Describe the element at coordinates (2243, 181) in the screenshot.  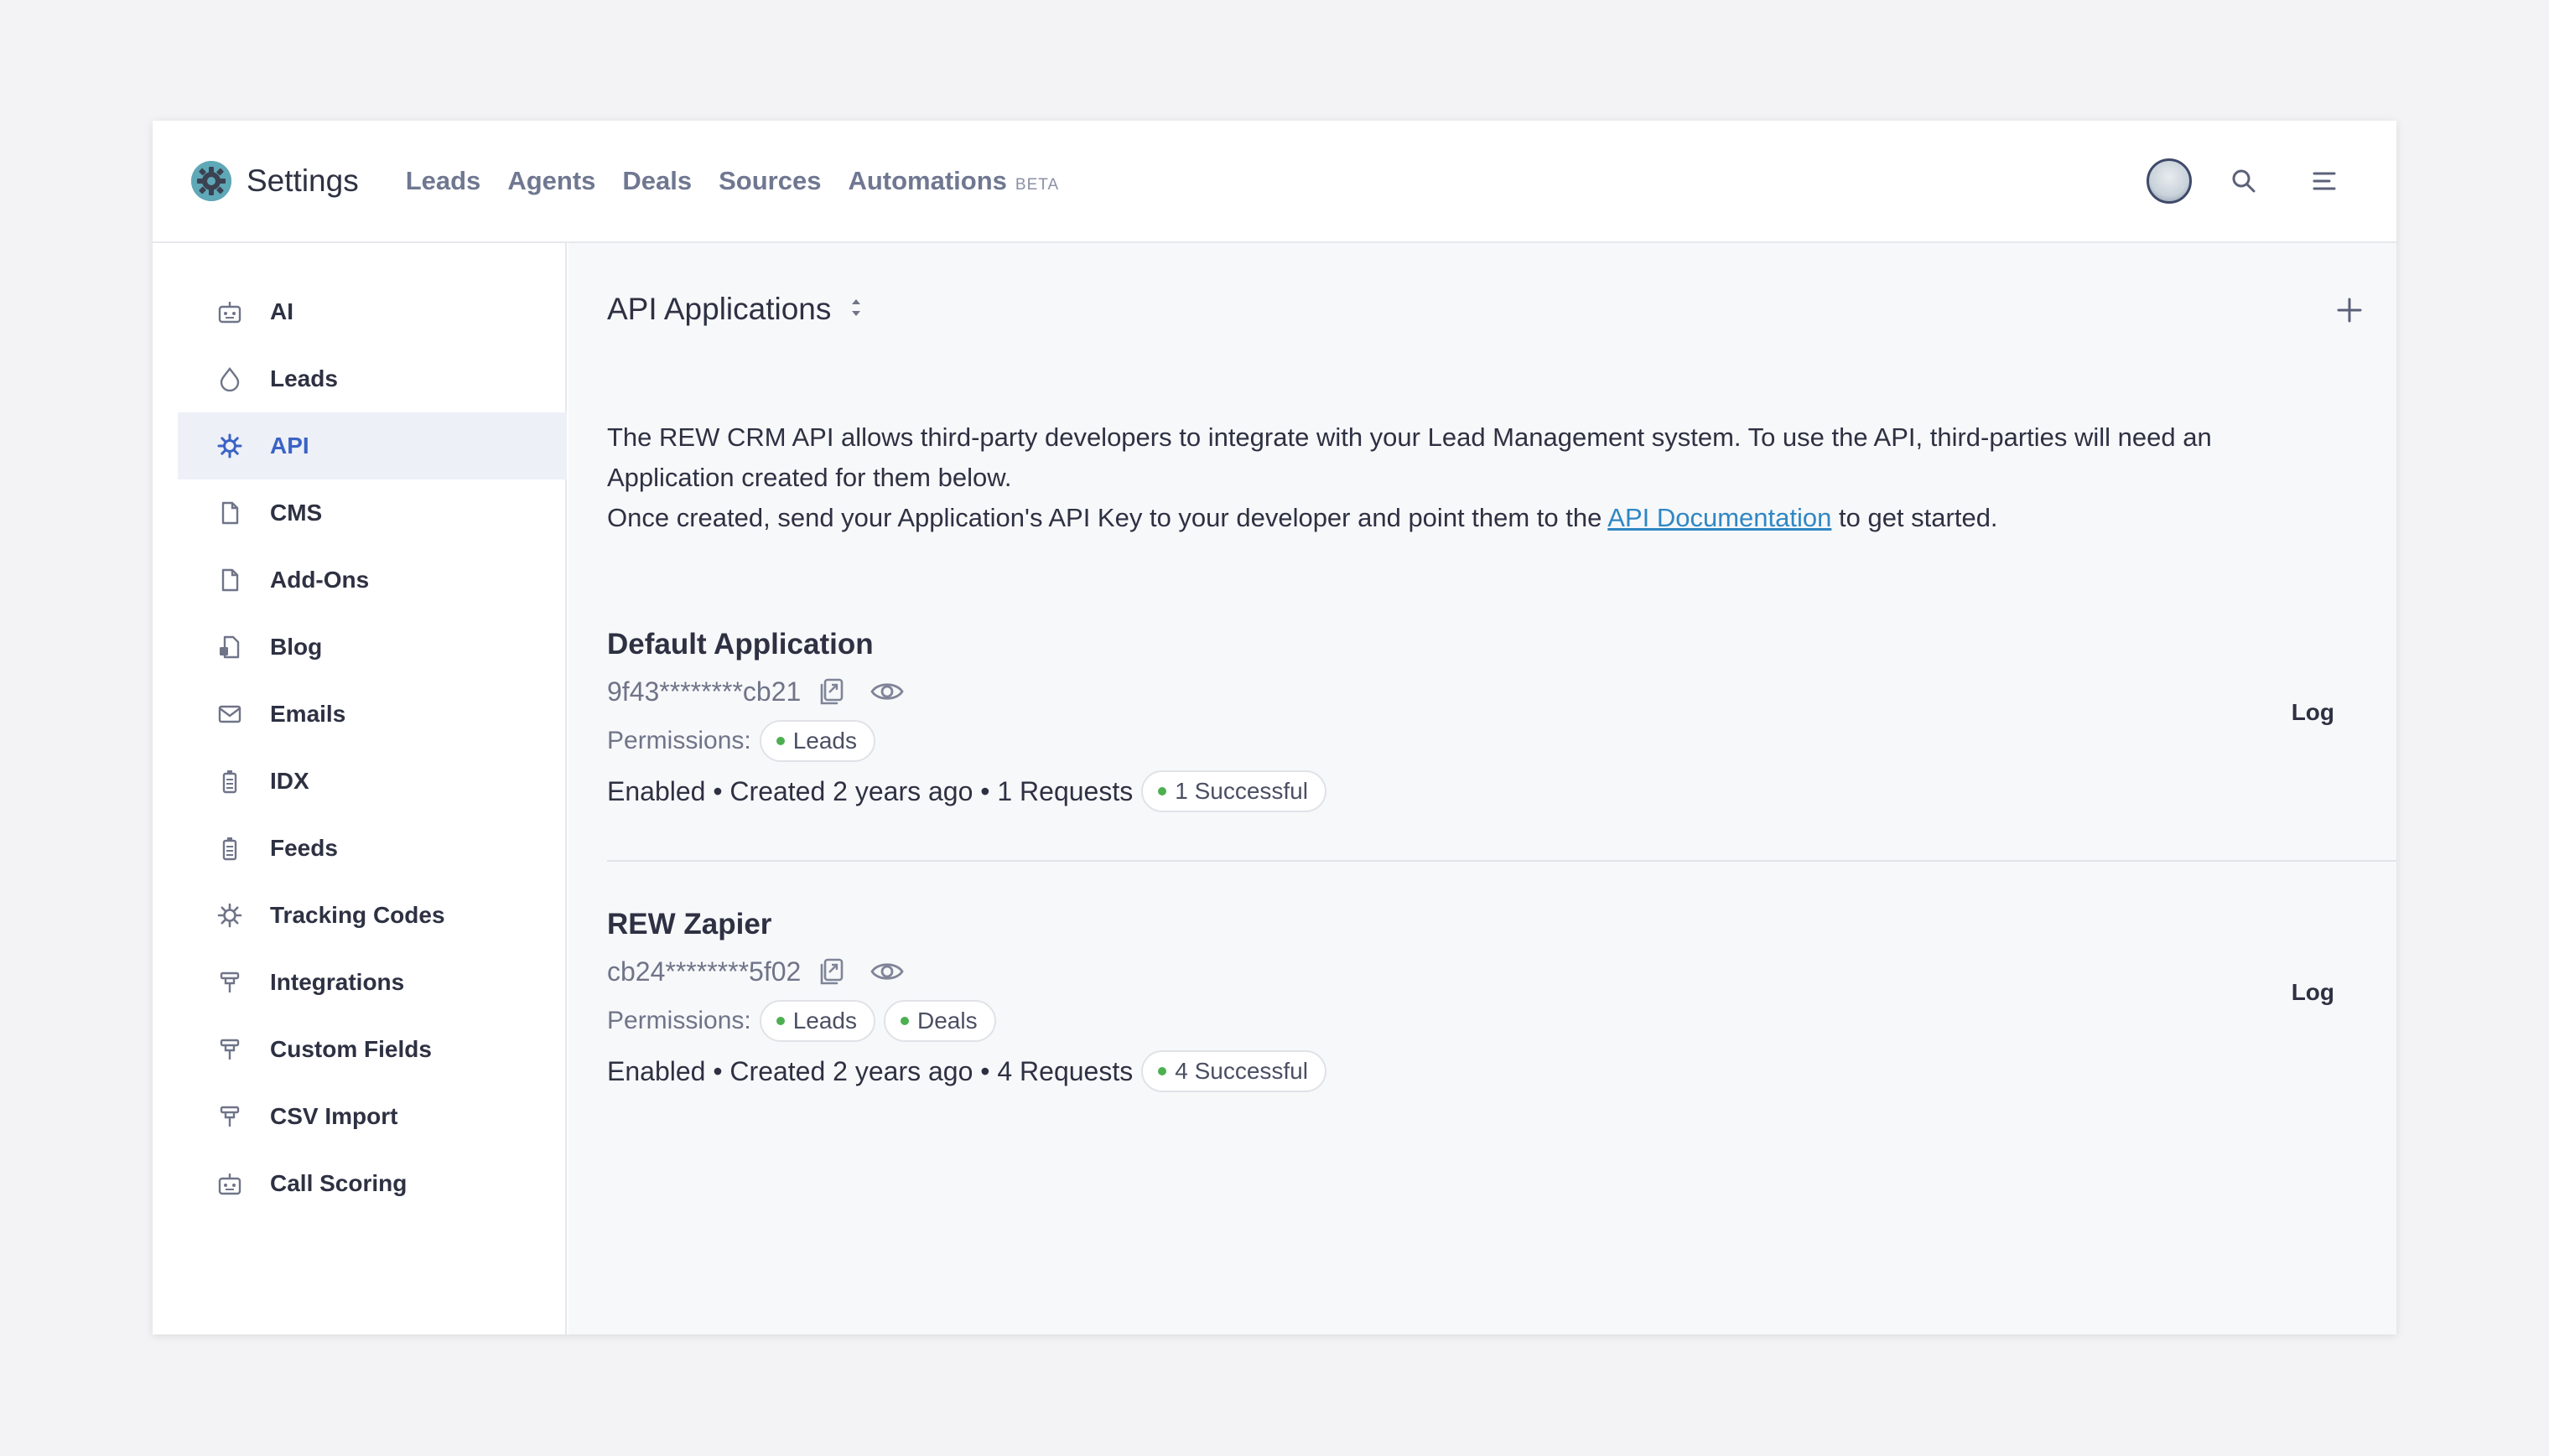
I see `search-icon` at that location.